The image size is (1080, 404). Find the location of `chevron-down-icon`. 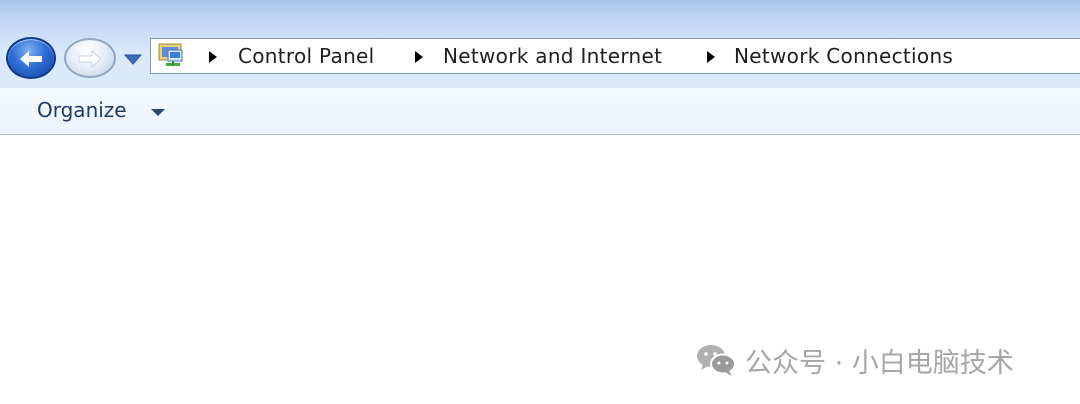

chevron-down-icon is located at coordinates (133, 59).